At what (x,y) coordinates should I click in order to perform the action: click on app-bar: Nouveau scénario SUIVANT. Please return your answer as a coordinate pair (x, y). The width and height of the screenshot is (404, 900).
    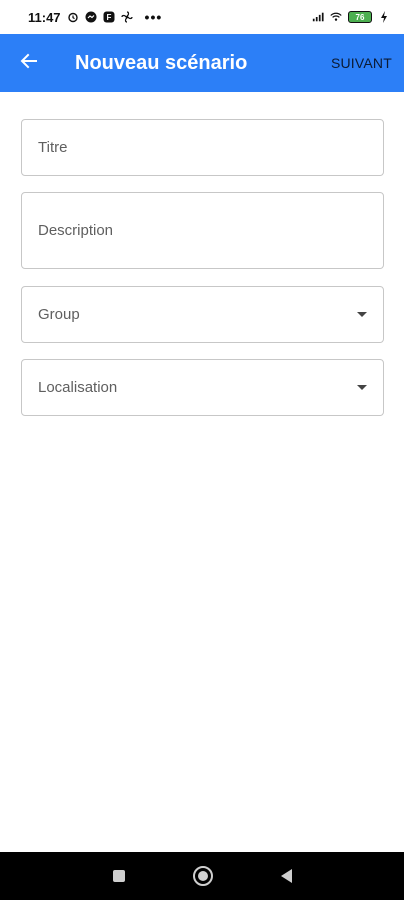
    Looking at the image, I should click on (202, 63).